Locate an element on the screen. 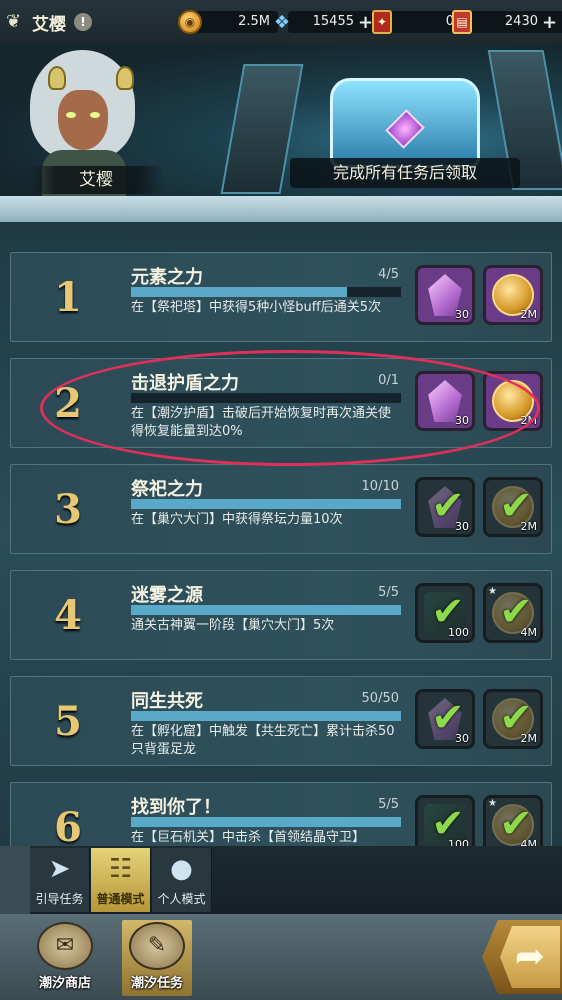 The height and width of the screenshot is (1000, 562). task-row: 6 找到你了！ 5/5 在【巨石机关】中击杀【首领结晶守卫】 100 ✔ ★ 4M ✔ is located at coordinates (281, 815).